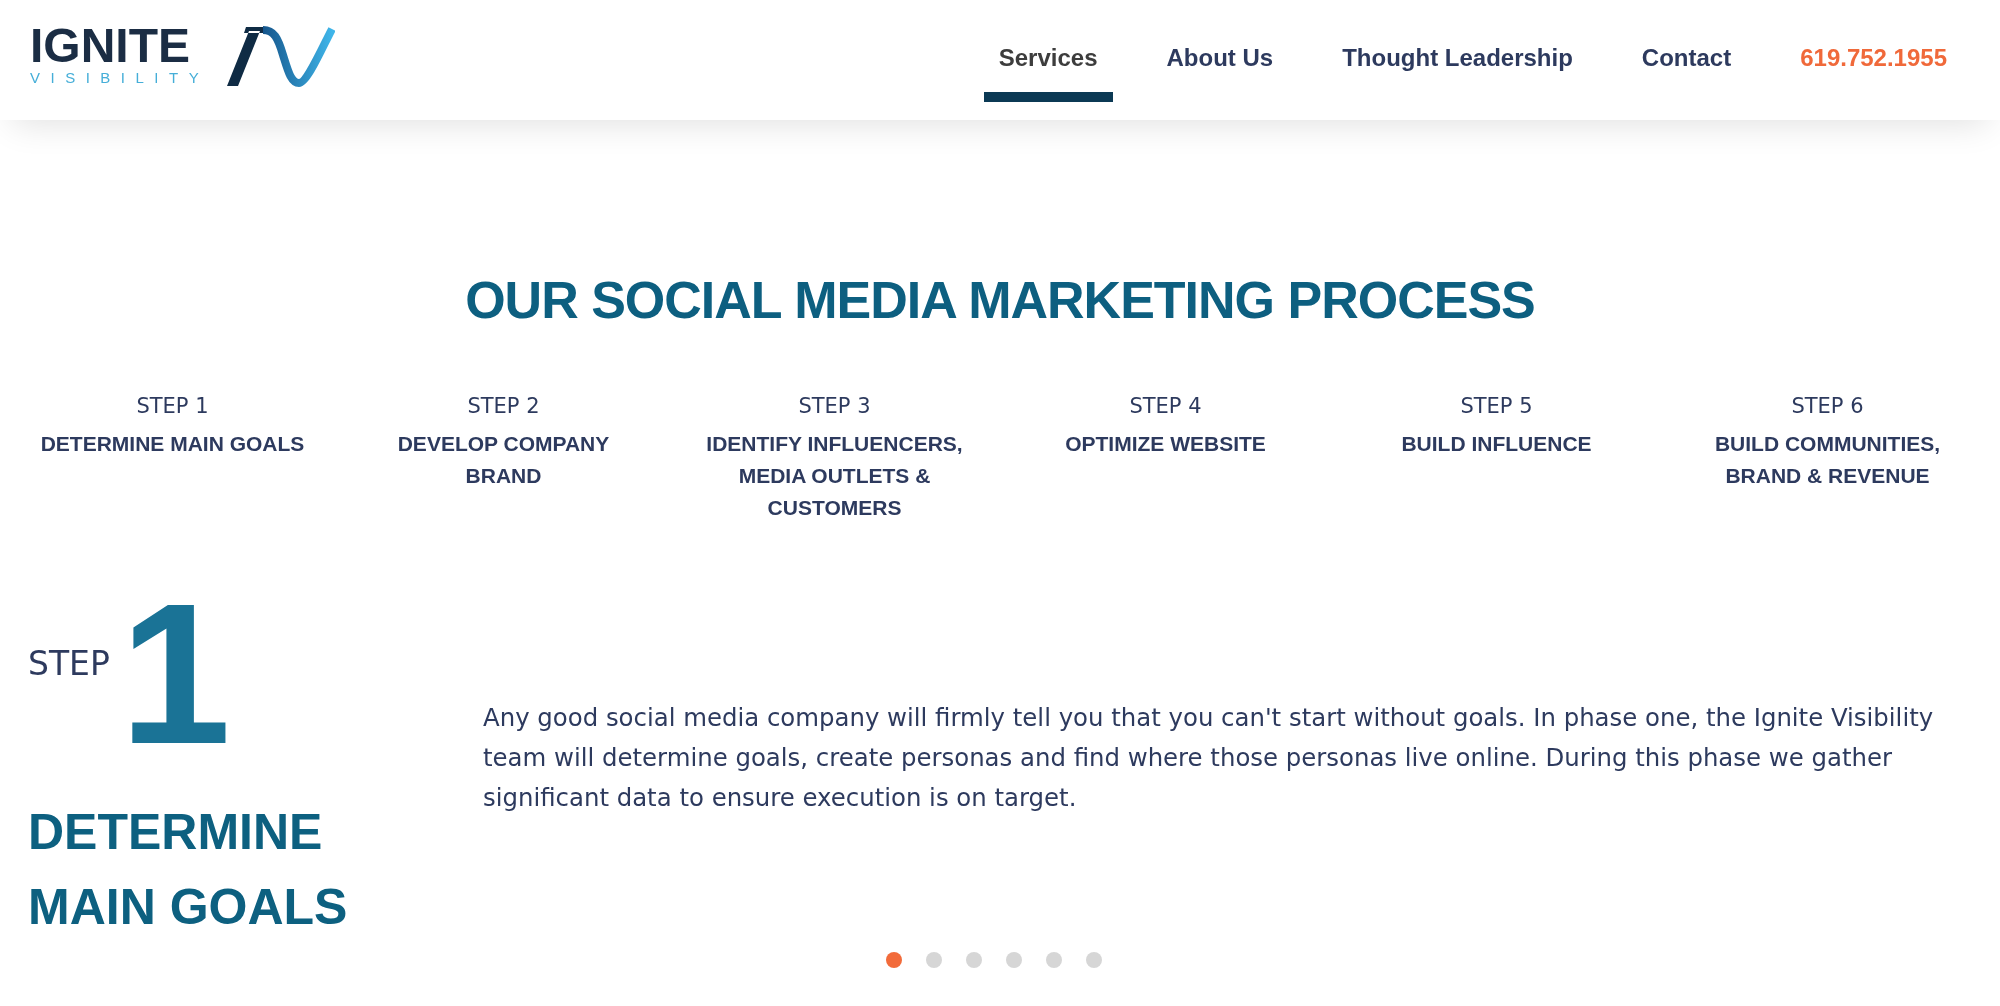 The image size is (2000, 1006). What do you see at coordinates (1048, 64) in the screenshot?
I see `nav-link: Services` at bounding box center [1048, 64].